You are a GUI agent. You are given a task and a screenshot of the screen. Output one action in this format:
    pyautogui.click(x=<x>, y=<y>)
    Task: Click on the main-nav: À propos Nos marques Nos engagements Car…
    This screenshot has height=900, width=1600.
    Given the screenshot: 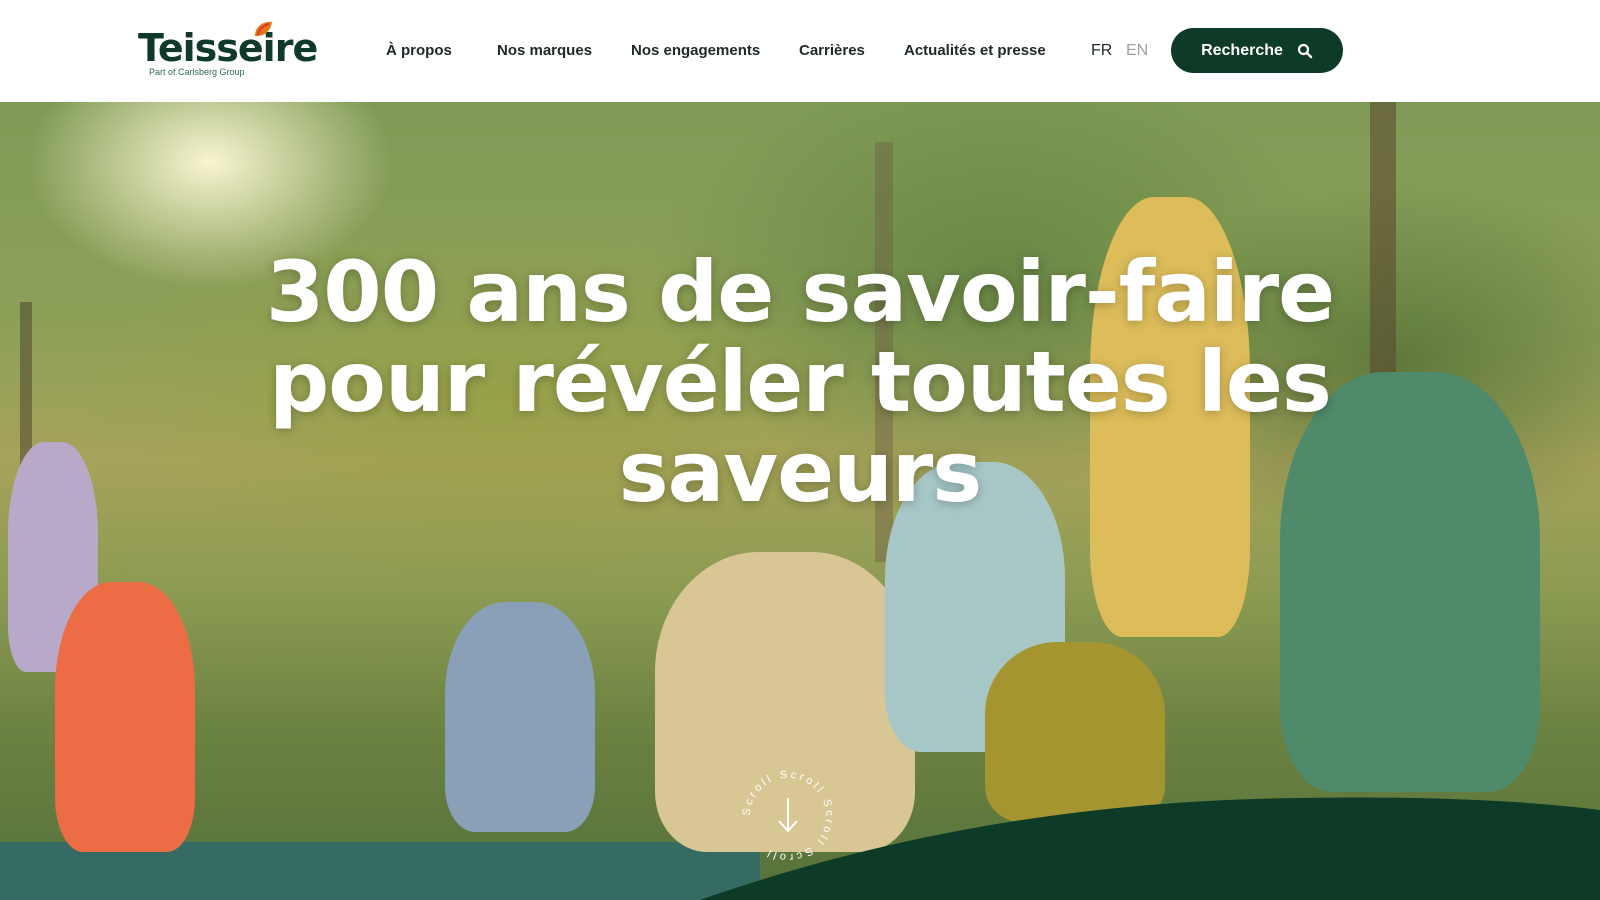 What is the action you would take?
    pyautogui.click(x=993, y=51)
    